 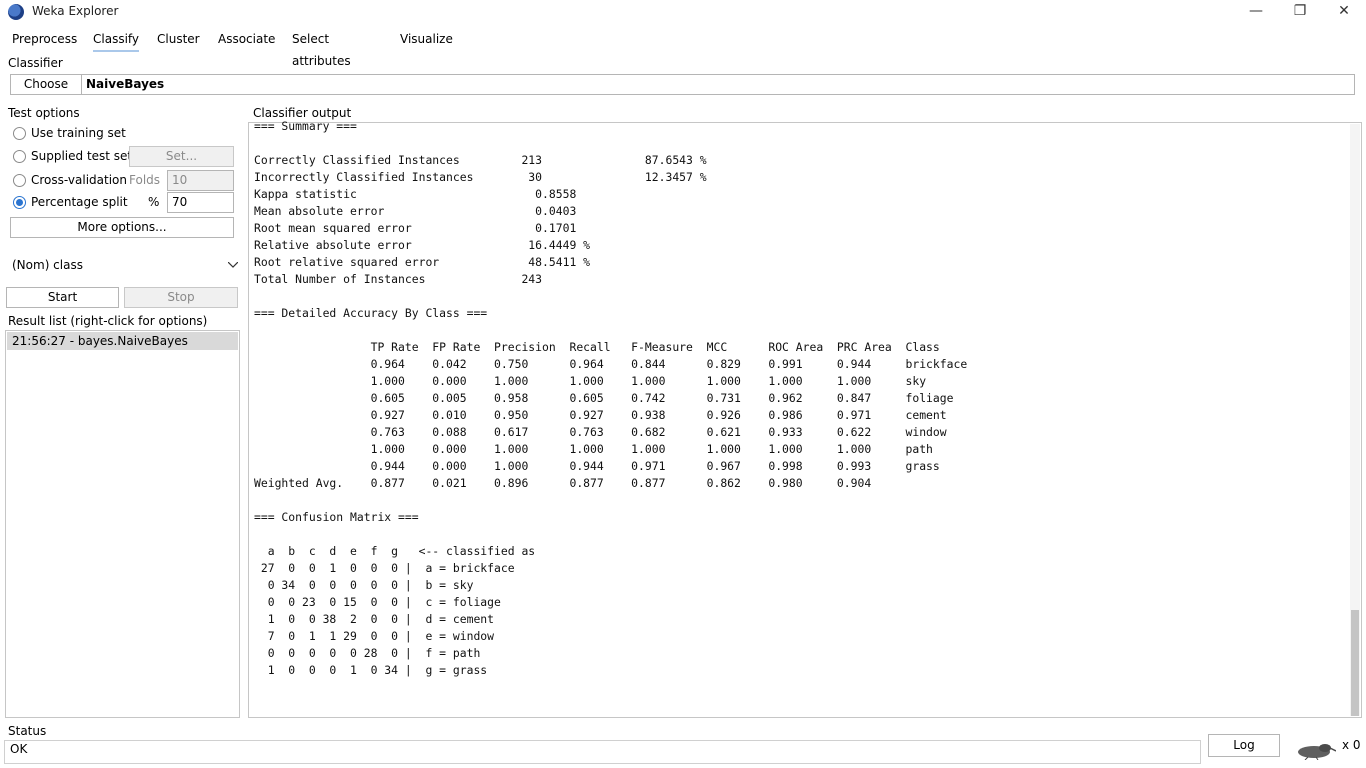 I want to click on status-label: Status, so click(x=27, y=731).